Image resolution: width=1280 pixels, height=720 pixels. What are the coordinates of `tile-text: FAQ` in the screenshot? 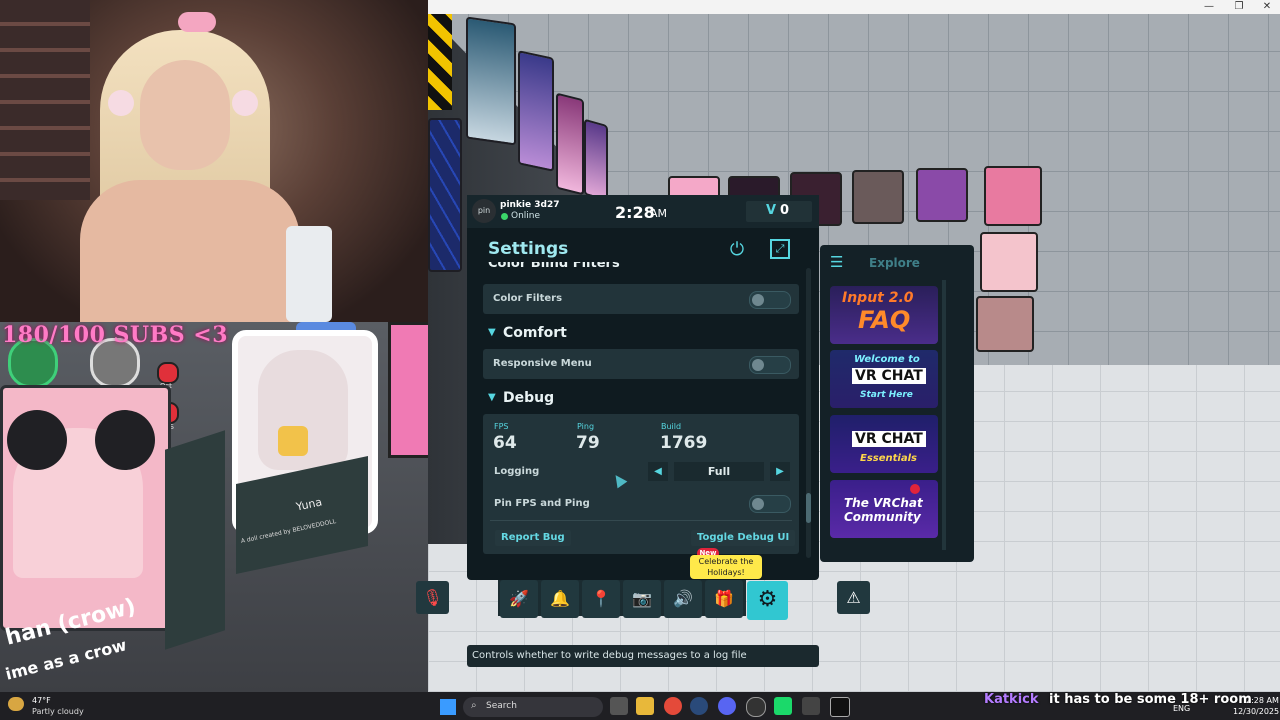 It's located at (884, 320).